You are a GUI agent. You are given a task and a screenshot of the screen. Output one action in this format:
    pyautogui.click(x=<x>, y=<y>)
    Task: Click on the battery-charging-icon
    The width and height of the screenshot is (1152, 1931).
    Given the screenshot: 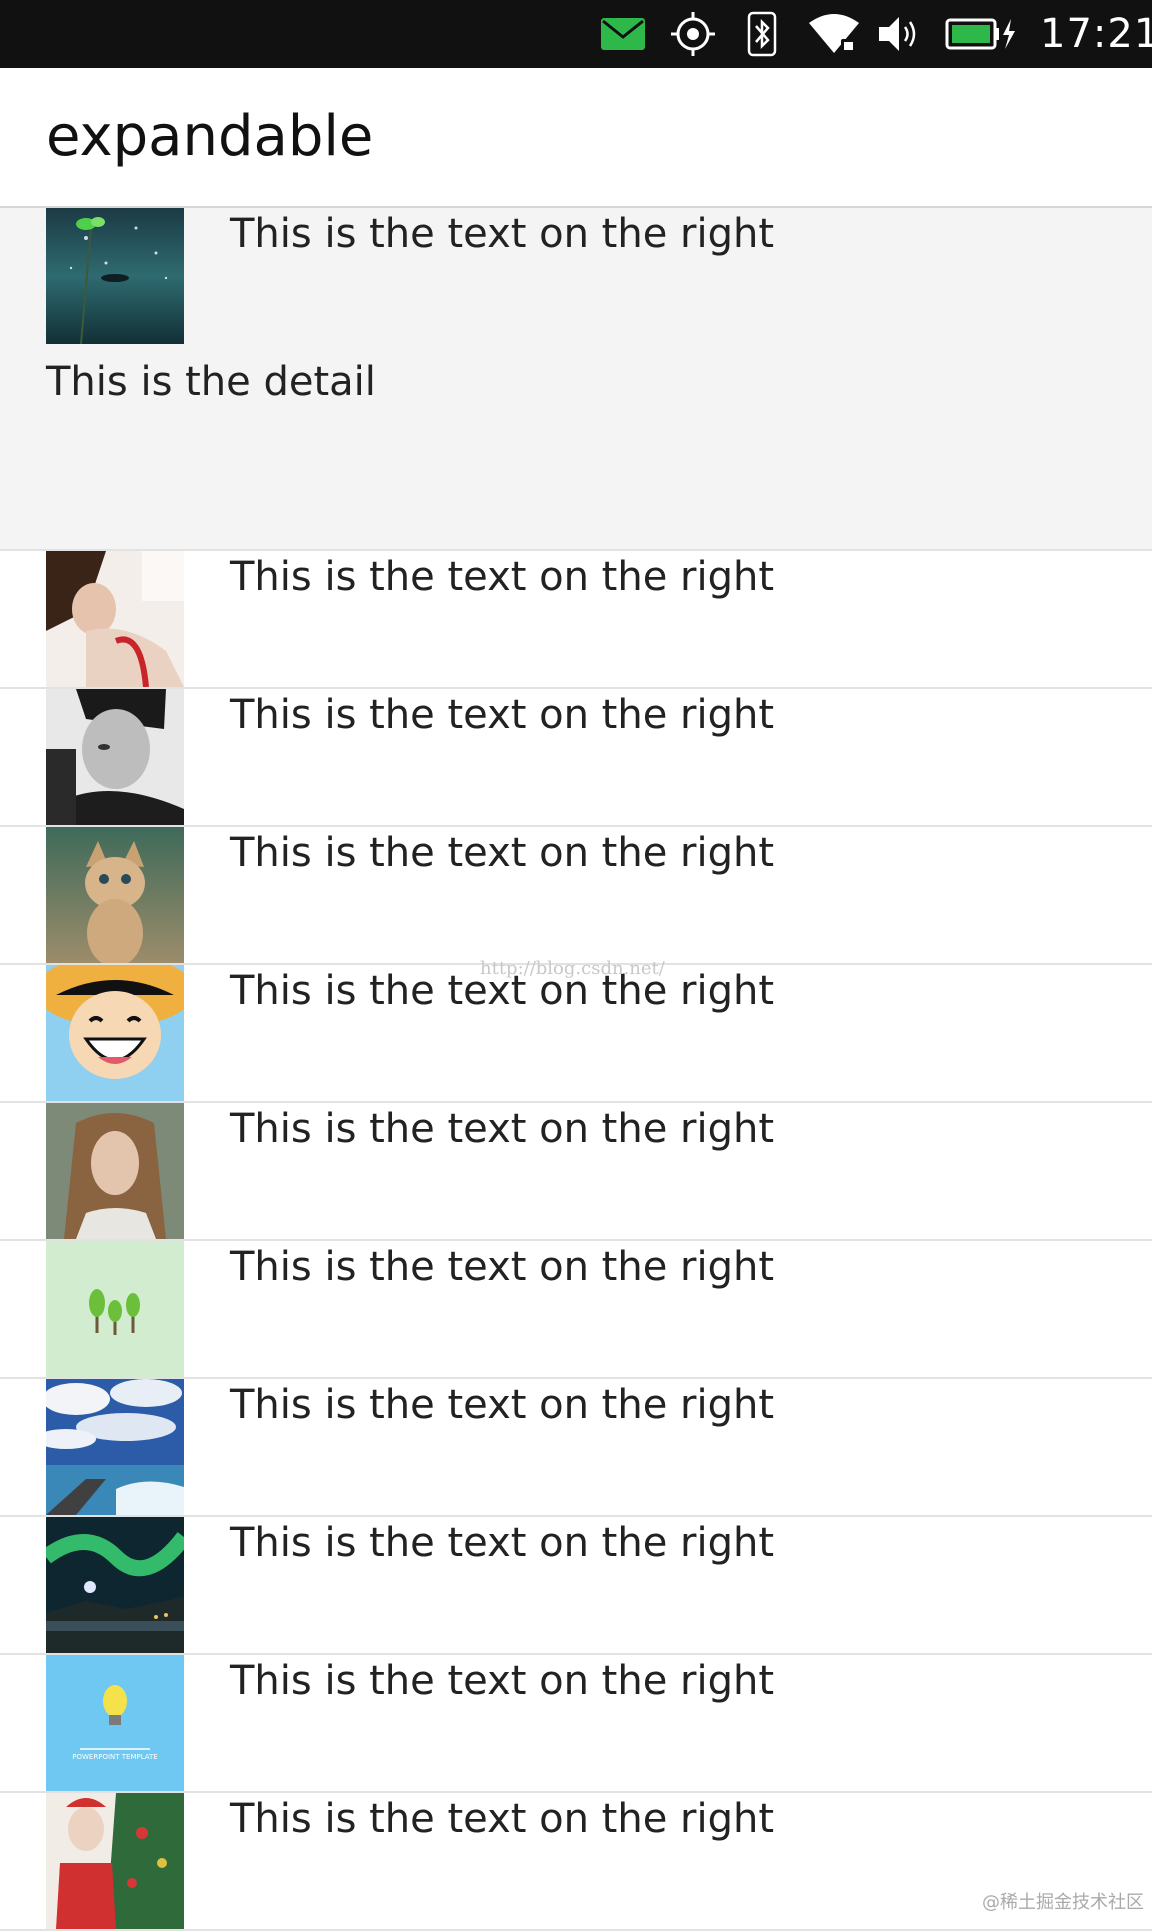 What is the action you would take?
    pyautogui.click(x=981, y=34)
    